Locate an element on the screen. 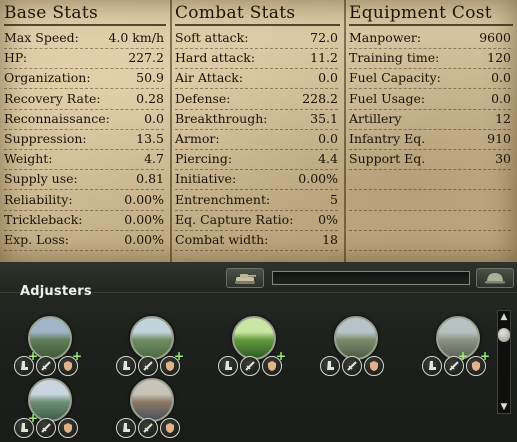 The width and height of the screenshot is (517, 442). adjuster-marsh is located at coordinates (355, 347).